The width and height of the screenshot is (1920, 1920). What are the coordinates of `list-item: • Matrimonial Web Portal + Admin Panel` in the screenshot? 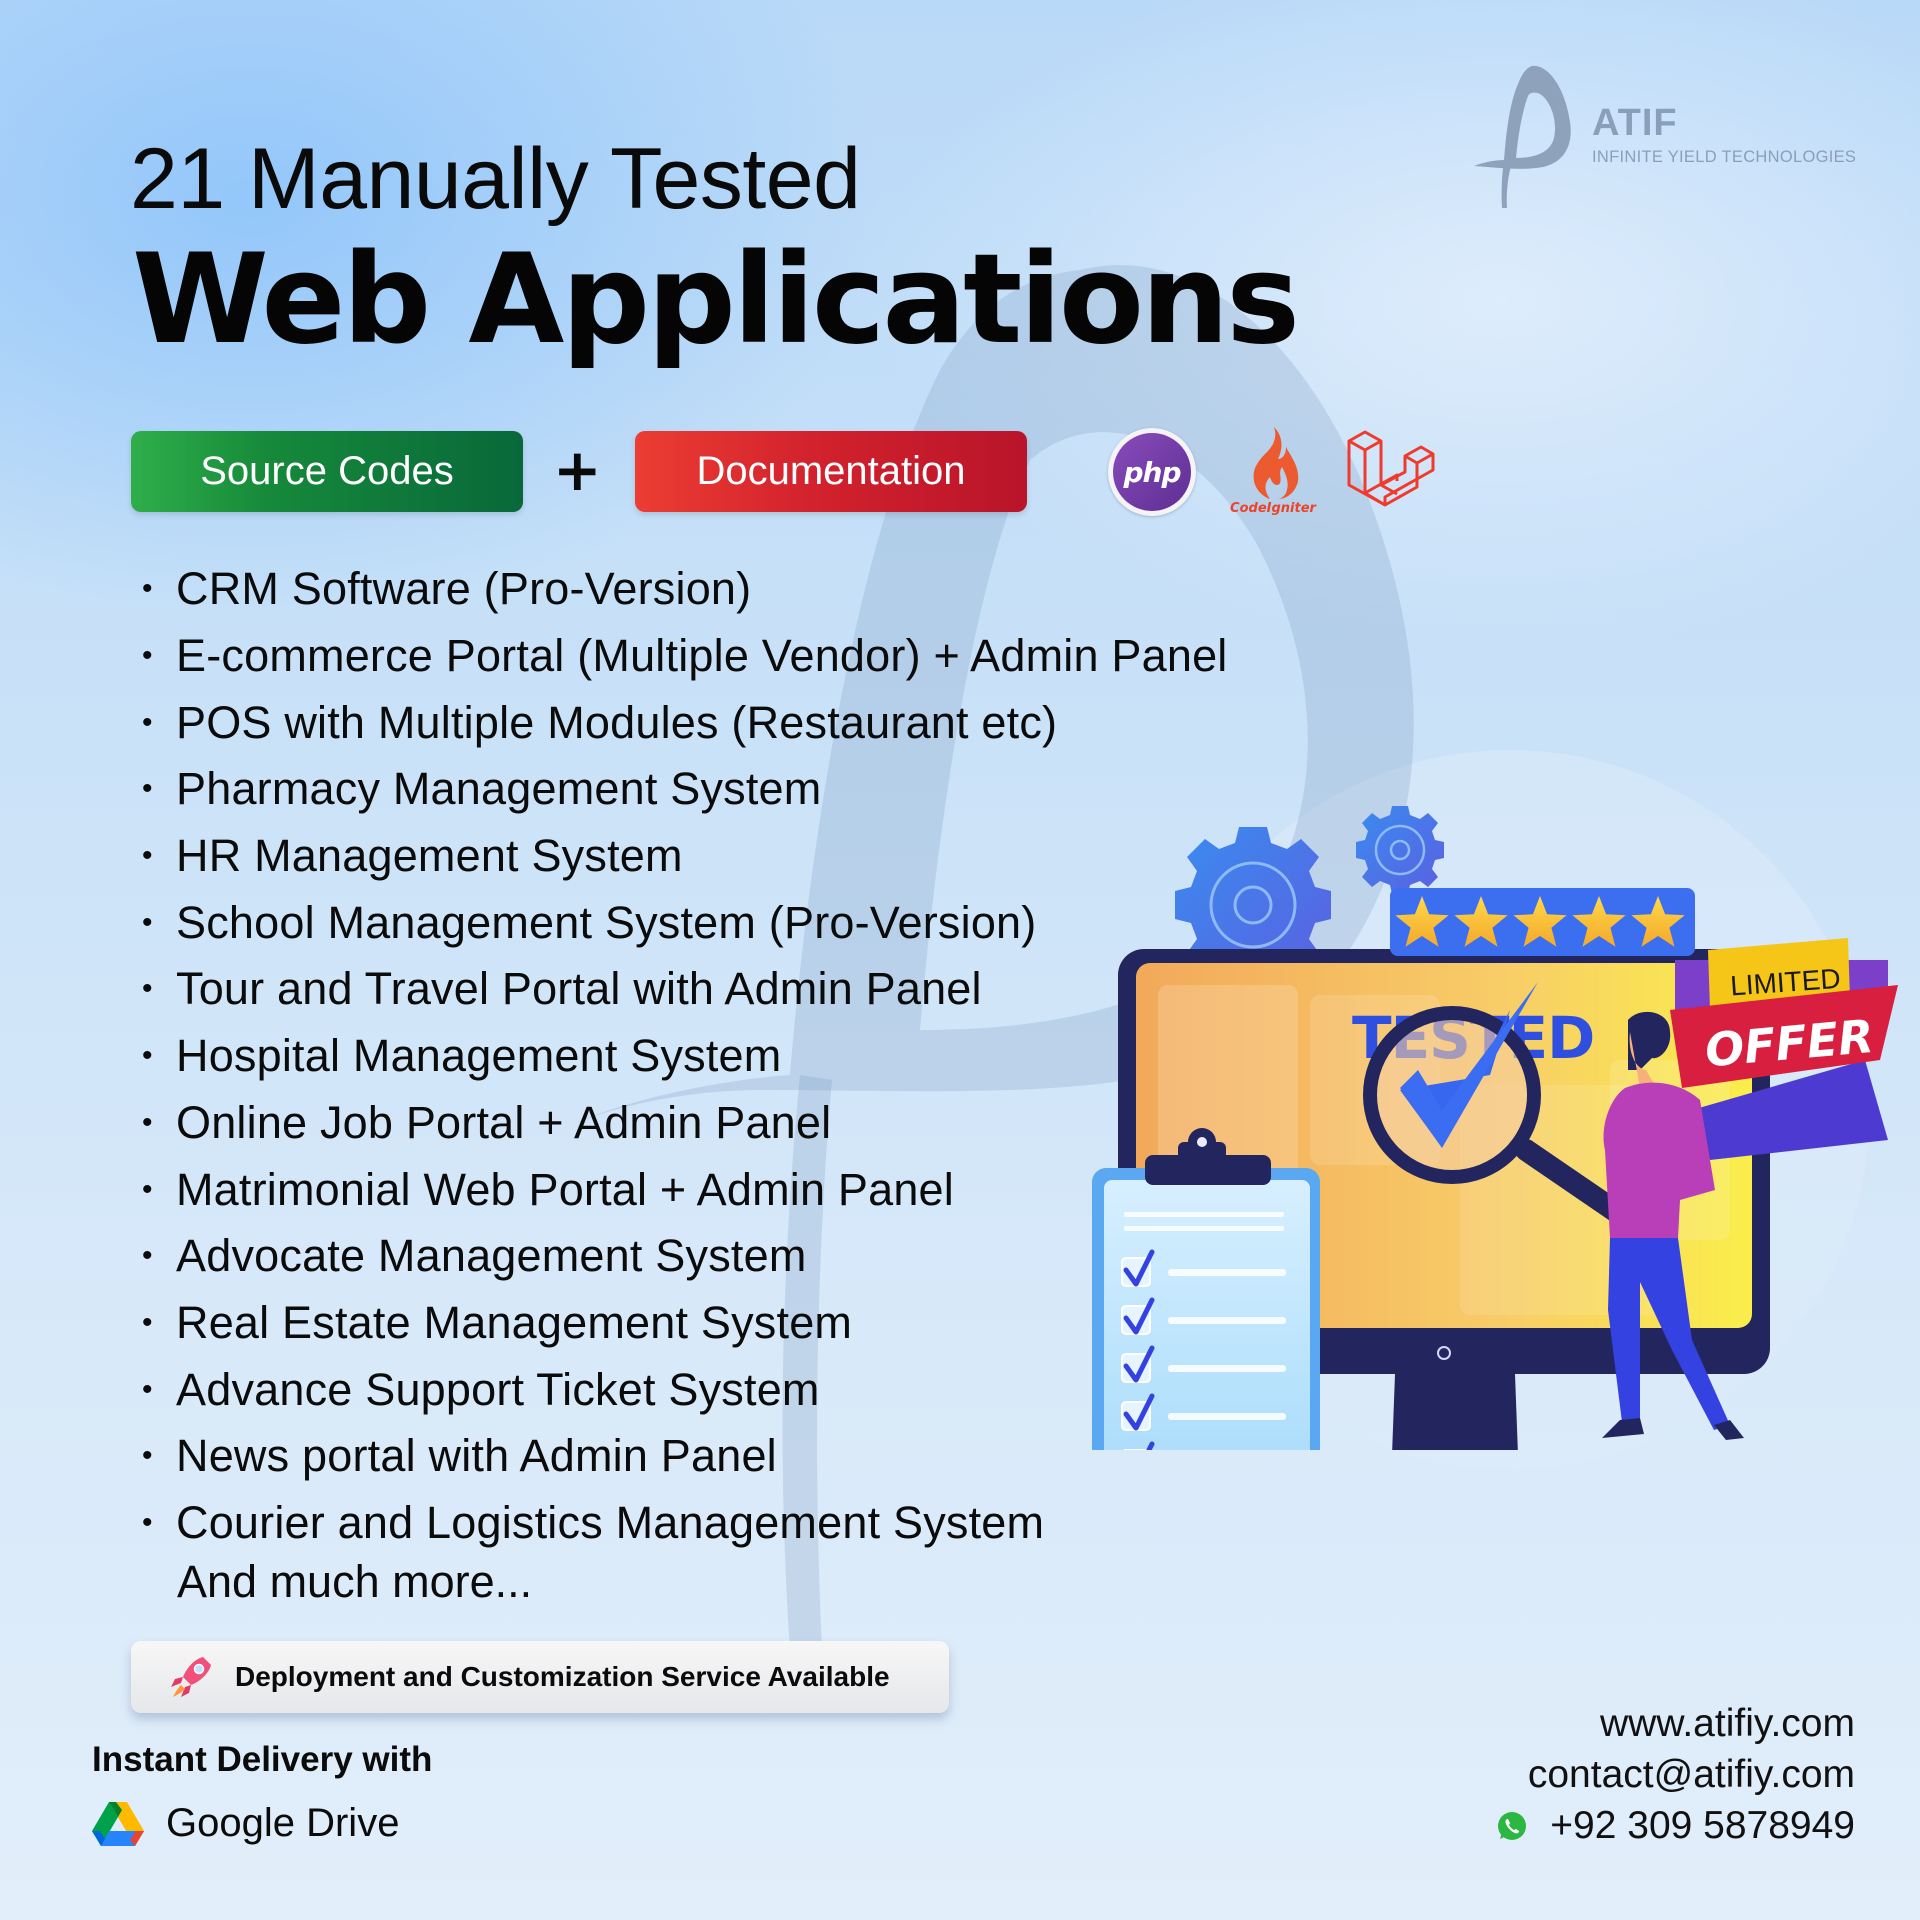 It's located at (684, 1189).